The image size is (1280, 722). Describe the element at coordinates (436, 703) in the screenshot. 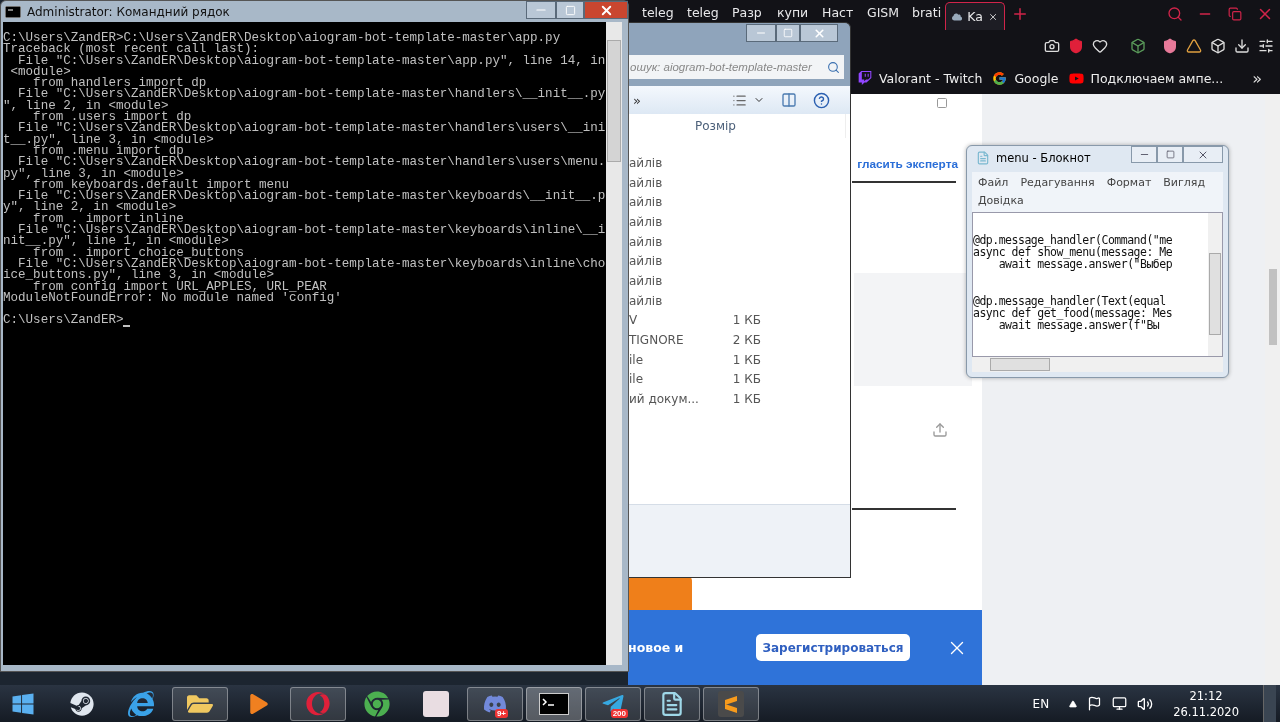

I see `avatar-placeholder` at that location.